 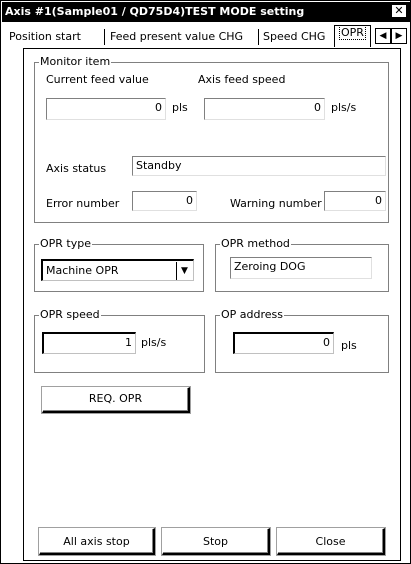 I want to click on opr-speed-unit: pls/s, so click(x=154, y=342).